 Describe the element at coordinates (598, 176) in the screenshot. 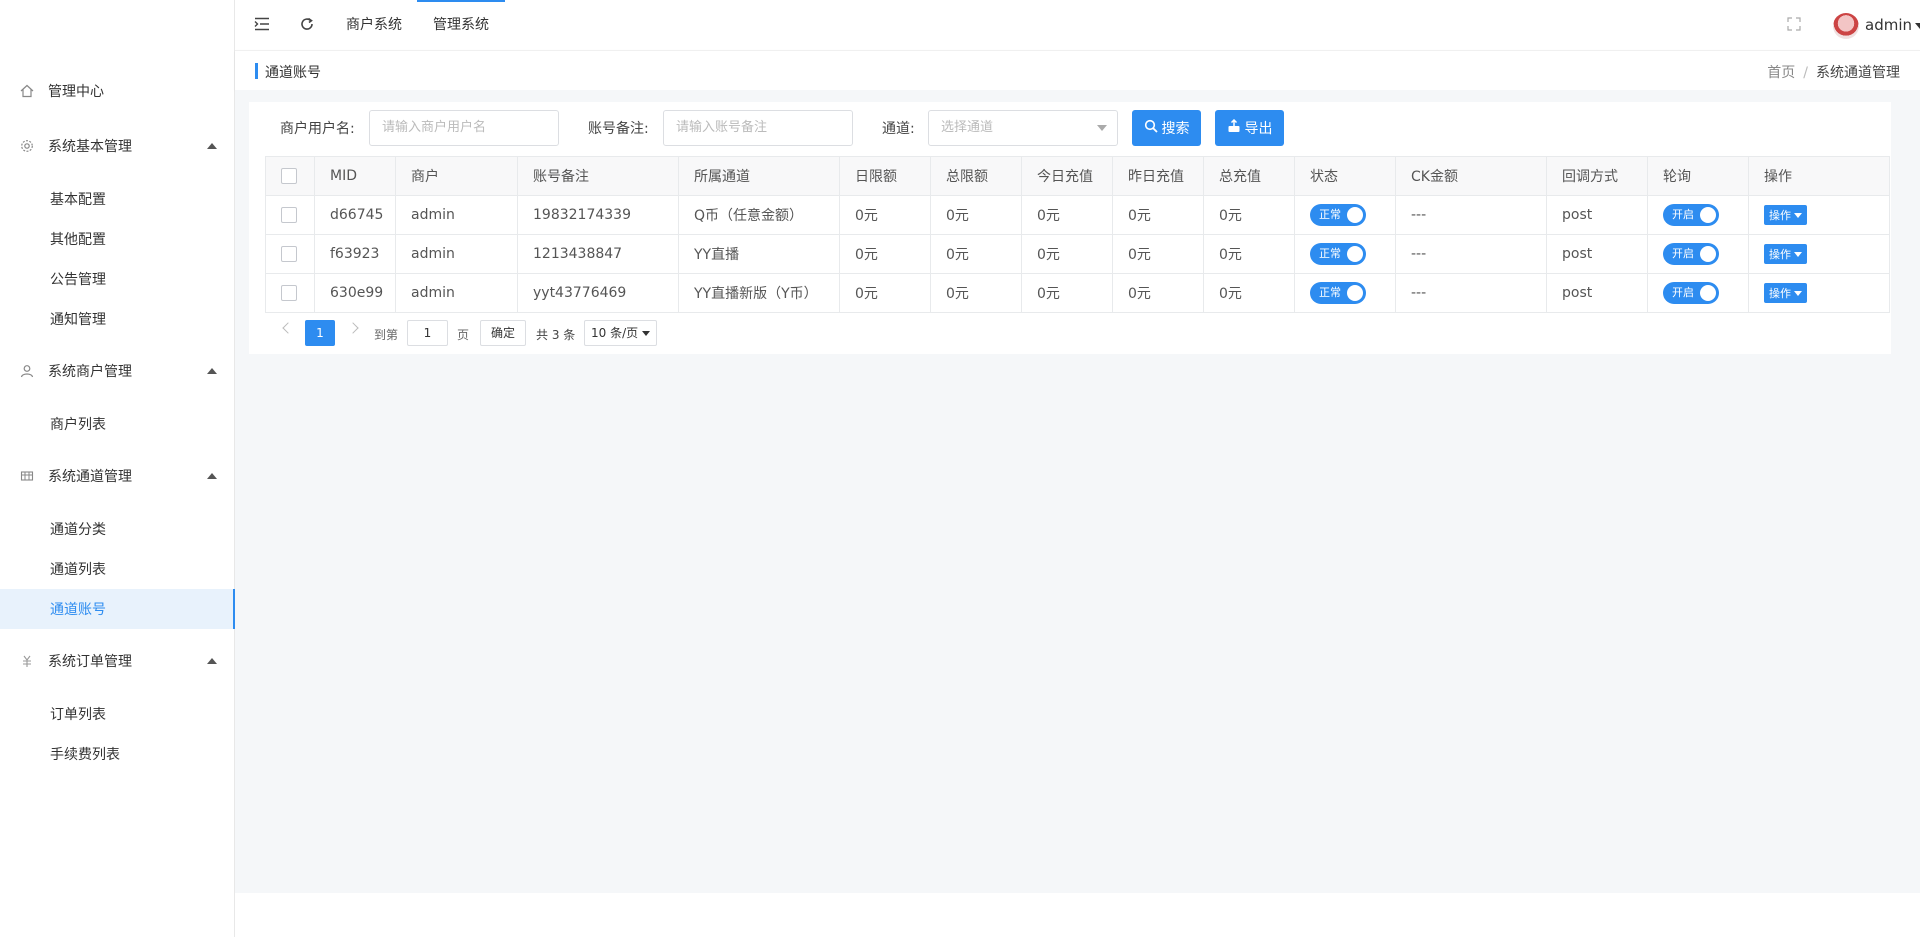

I see `column-header: 账号备注` at that location.